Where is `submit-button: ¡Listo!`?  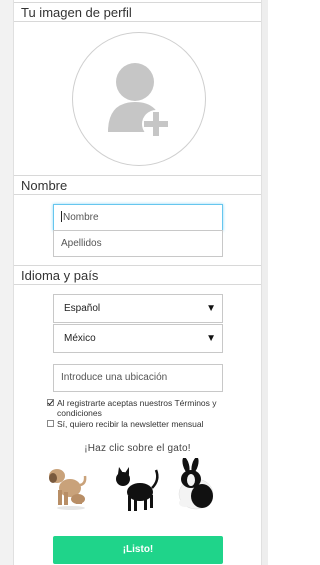
submit-button: ¡Listo! is located at coordinates (138, 550).